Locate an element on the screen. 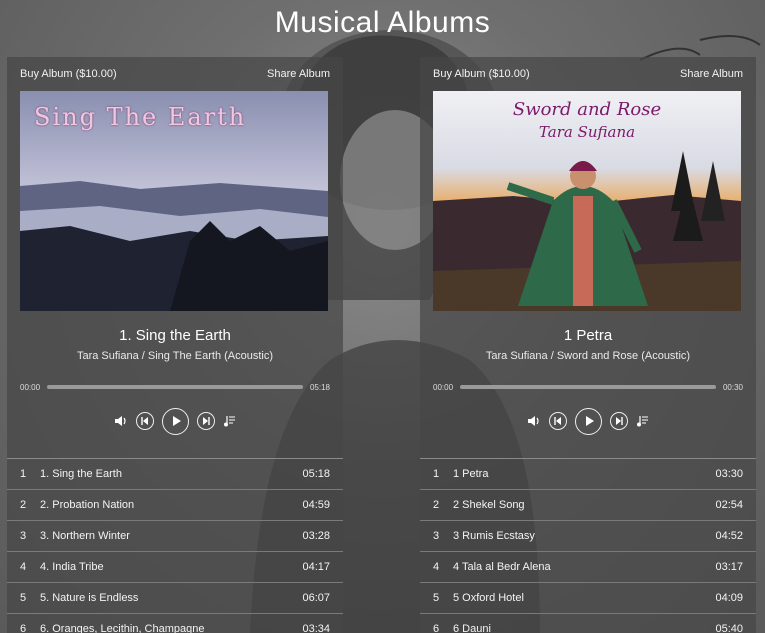  track-row: 3 3. Northern Winter 03:28 is located at coordinates (175, 536).